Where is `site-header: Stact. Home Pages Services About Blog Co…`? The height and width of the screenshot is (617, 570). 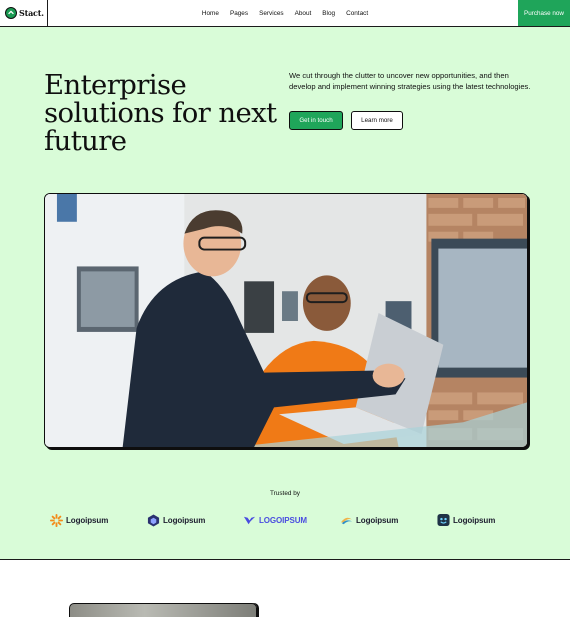
site-header: Stact. Home Pages Services About Blog Co… is located at coordinates (285, 13).